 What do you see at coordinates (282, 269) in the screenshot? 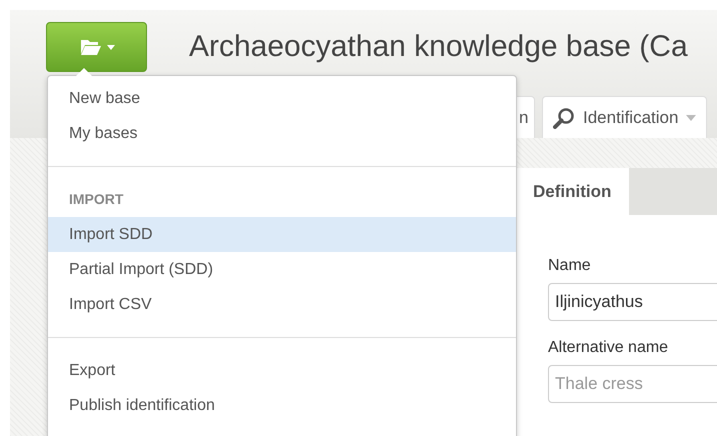
I see `menu-item: Partial Import (SDD)` at bounding box center [282, 269].